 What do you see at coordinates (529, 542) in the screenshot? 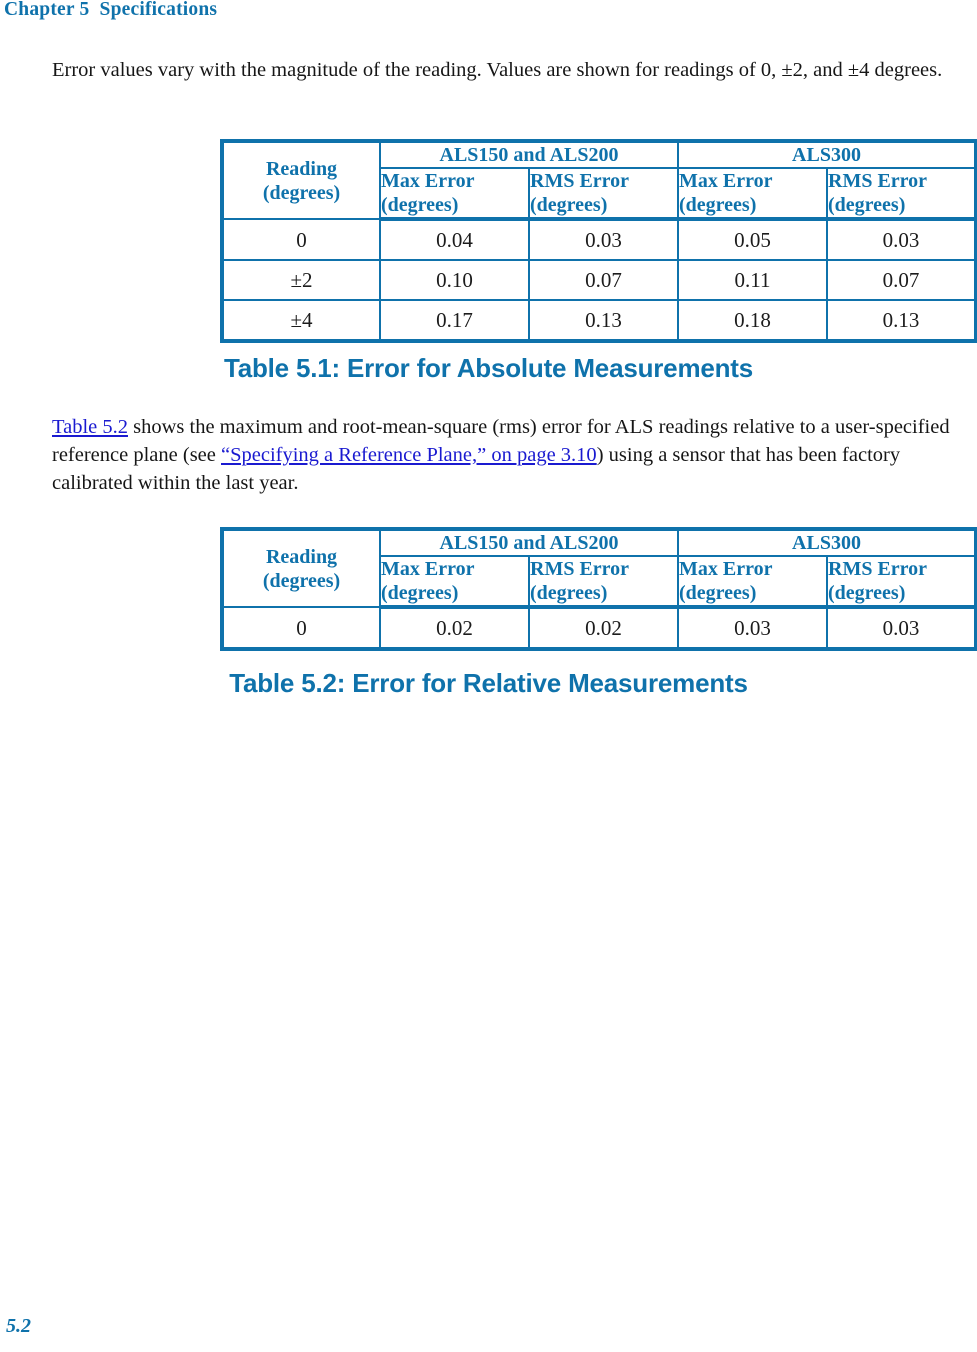
I see `table-5-2-header-group-als150-als200: ALS150 and ALS200` at bounding box center [529, 542].